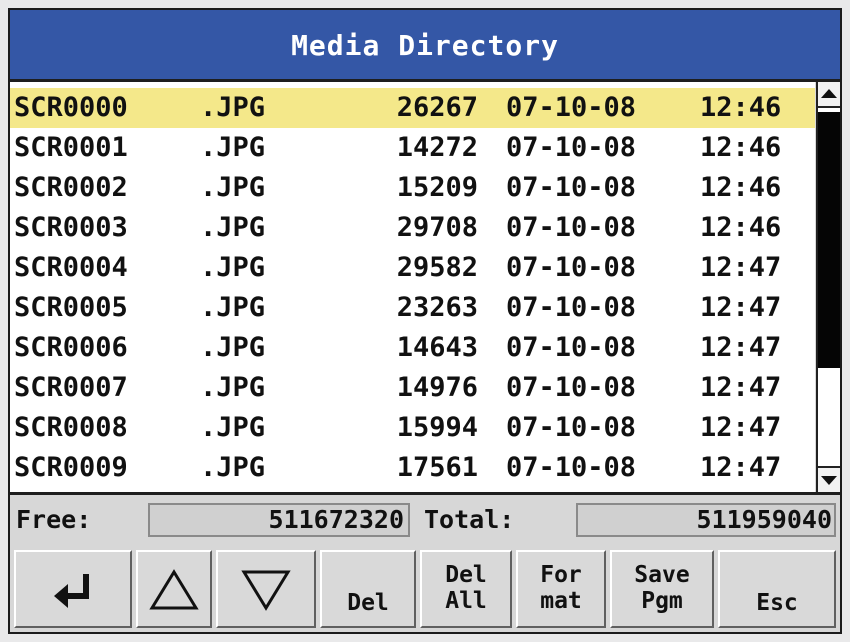  I want to click on file-row: SCR0006 .JPG 14643 07-10-08 12:47, so click(412, 348).